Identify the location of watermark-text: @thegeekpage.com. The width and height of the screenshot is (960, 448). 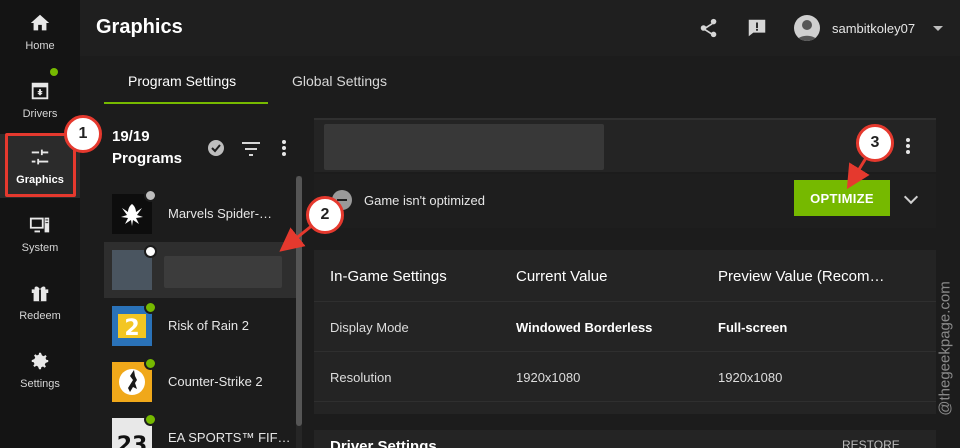
(945, 348).